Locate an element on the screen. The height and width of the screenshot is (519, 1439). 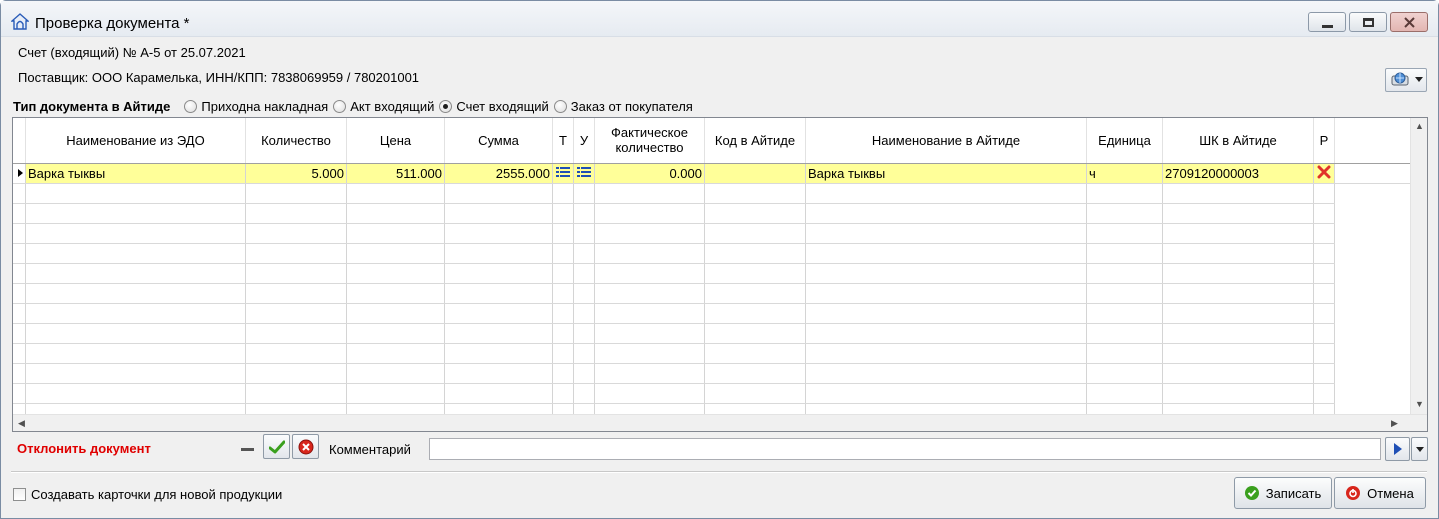
cell-price: 511.000 is located at coordinates (395, 173).